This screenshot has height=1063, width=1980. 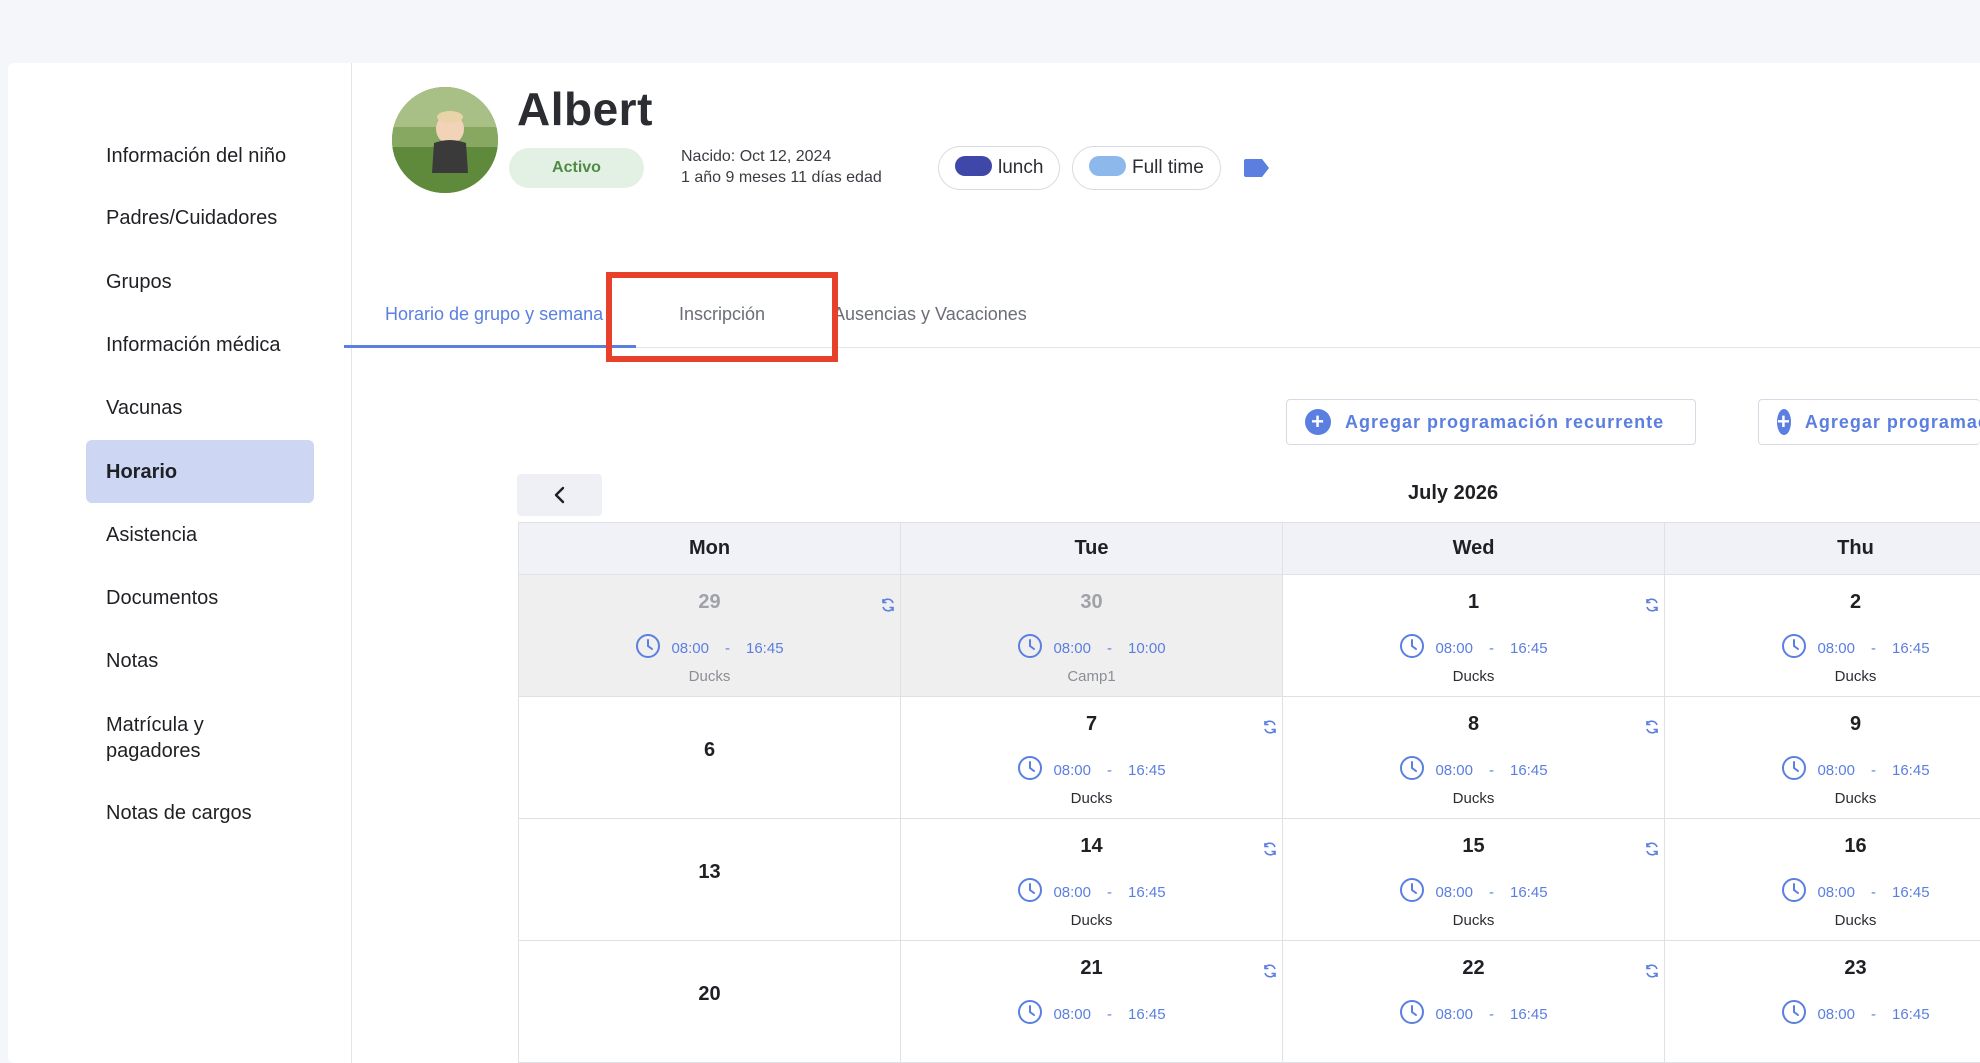 What do you see at coordinates (973, 166) in the screenshot?
I see `tag-color-dot` at bounding box center [973, 166].